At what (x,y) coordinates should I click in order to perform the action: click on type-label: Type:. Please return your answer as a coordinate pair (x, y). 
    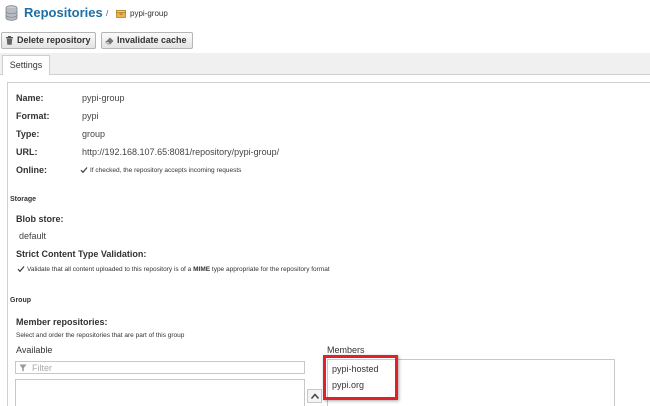
    Looking at the image, I should click on (28, 134).